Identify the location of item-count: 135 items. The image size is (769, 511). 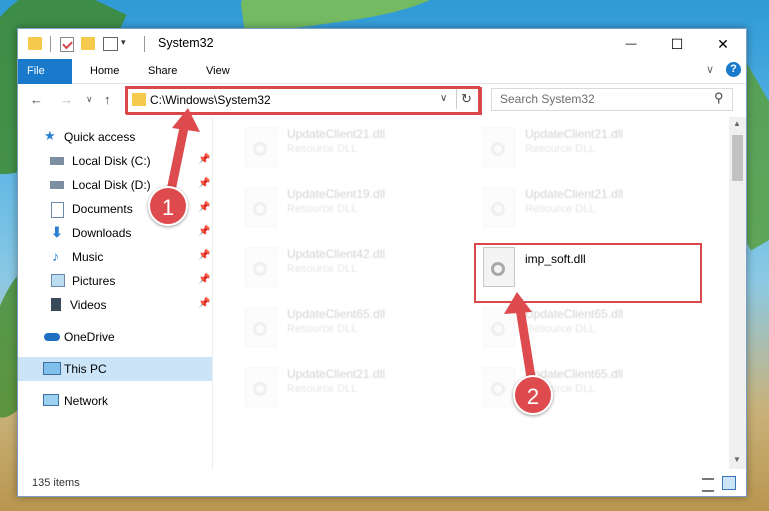
(56, 483).